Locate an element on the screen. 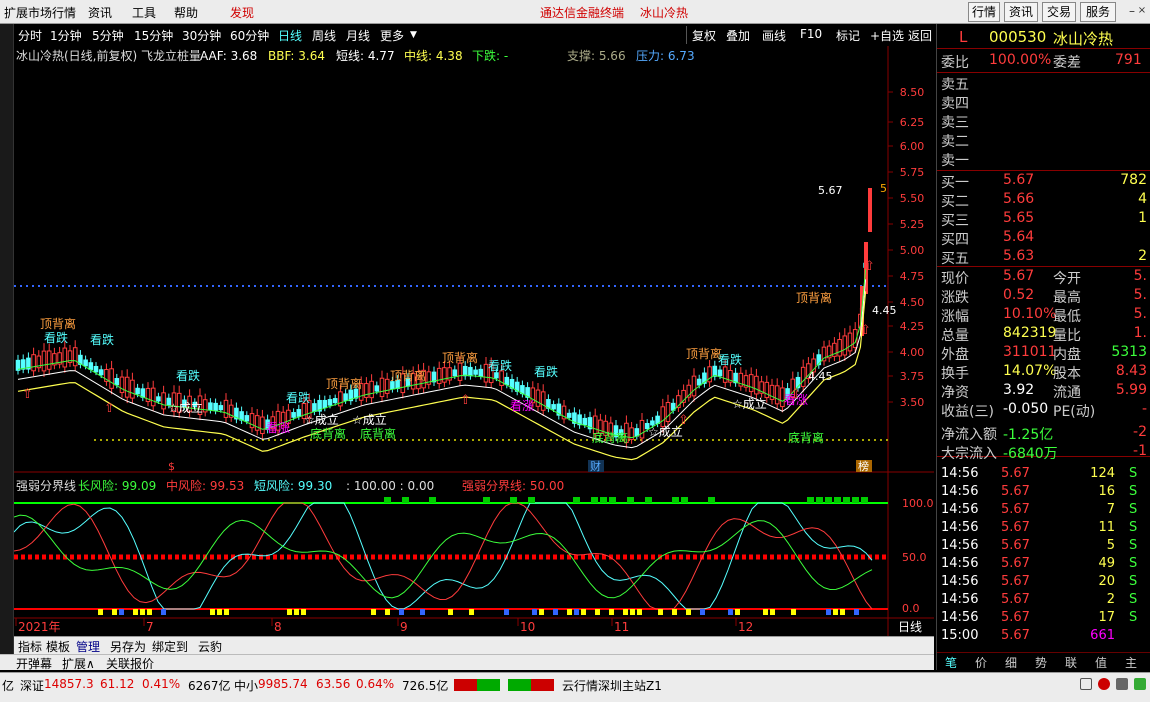  panel-tab: 笔 is located at coordinates (951, 662).